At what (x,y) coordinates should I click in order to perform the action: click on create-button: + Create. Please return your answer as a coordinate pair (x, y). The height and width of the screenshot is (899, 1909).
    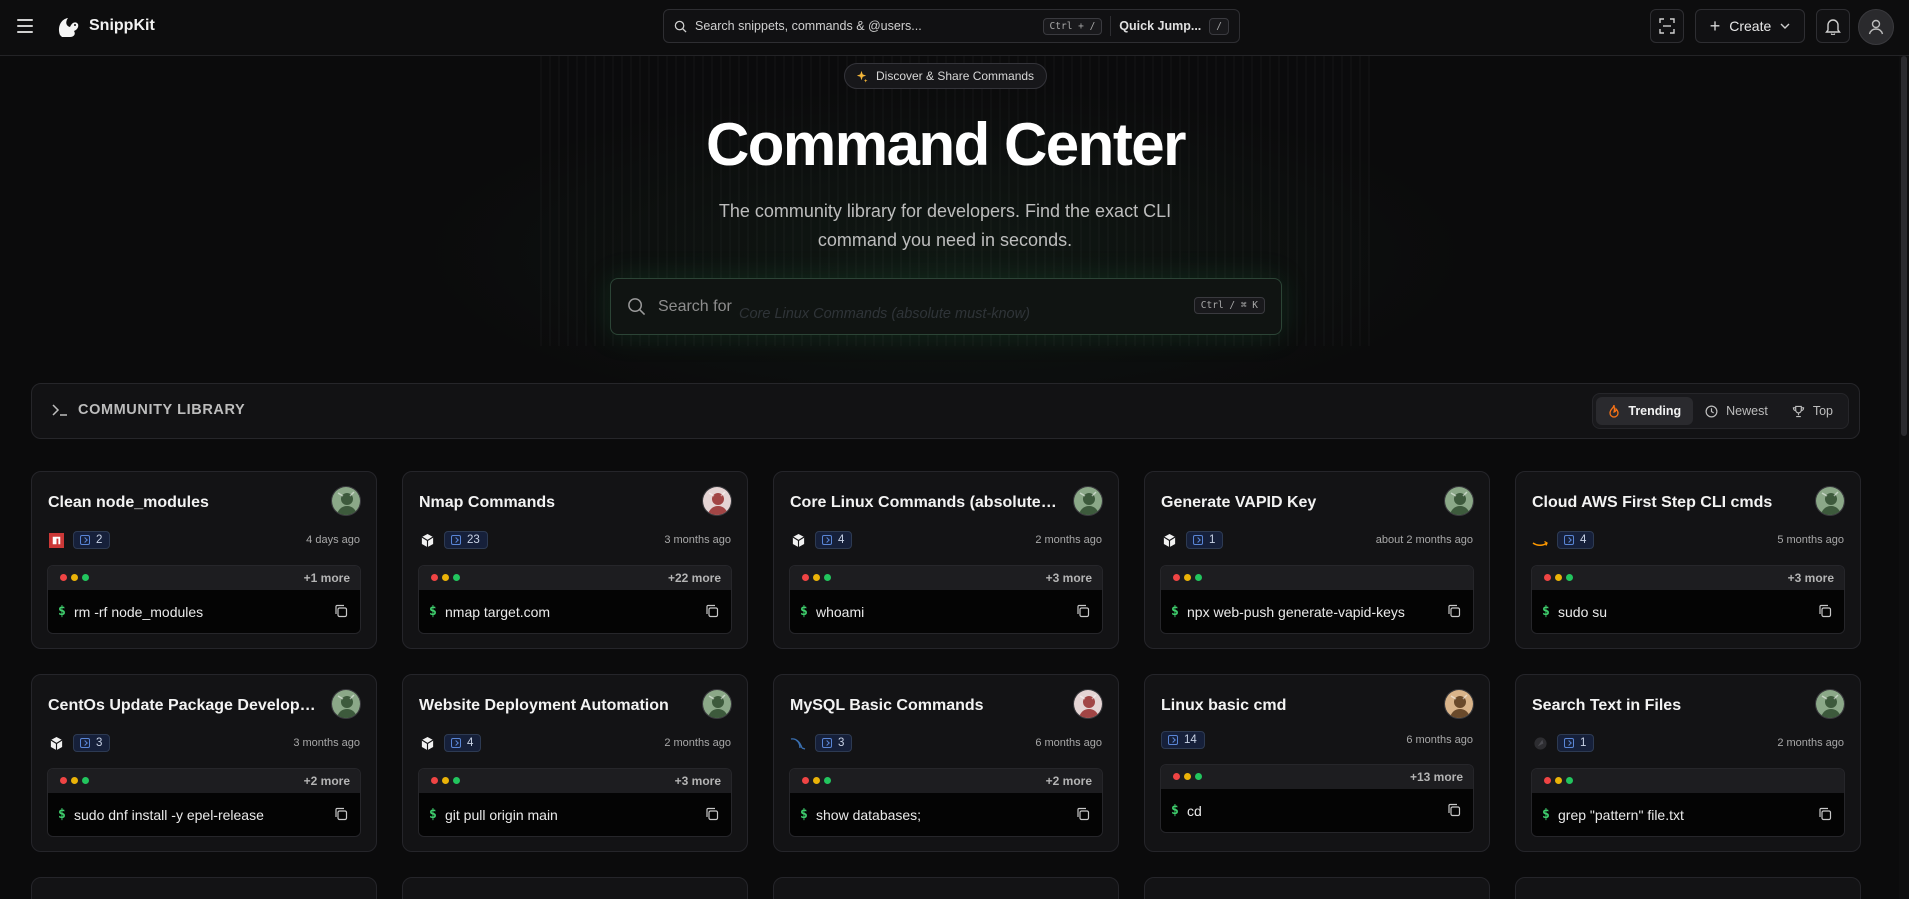
    Looking at the image, I should click on (1750, 26).